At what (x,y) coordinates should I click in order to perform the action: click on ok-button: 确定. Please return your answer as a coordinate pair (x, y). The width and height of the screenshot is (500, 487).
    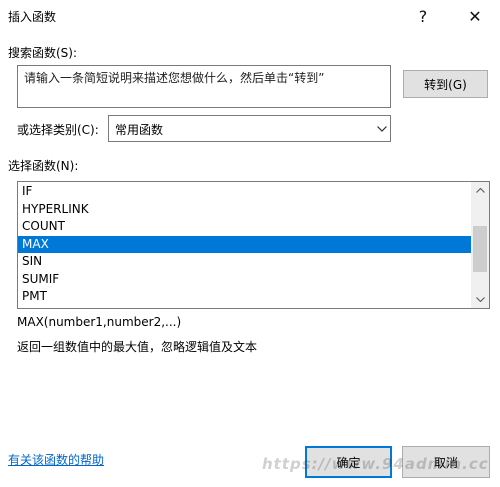
    Looking at the image, I should click on (348, 462).